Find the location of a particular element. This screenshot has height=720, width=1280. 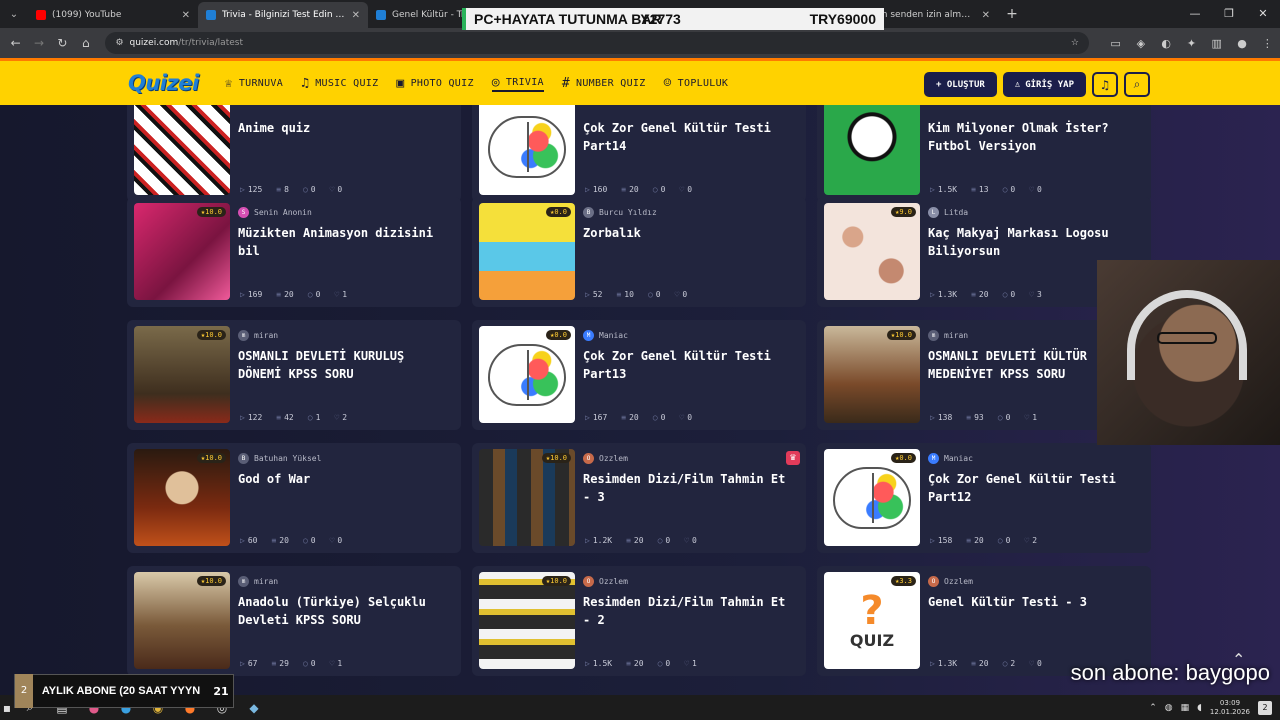

tray-icon-1: ◍ is located at coordinates (1169, 708).